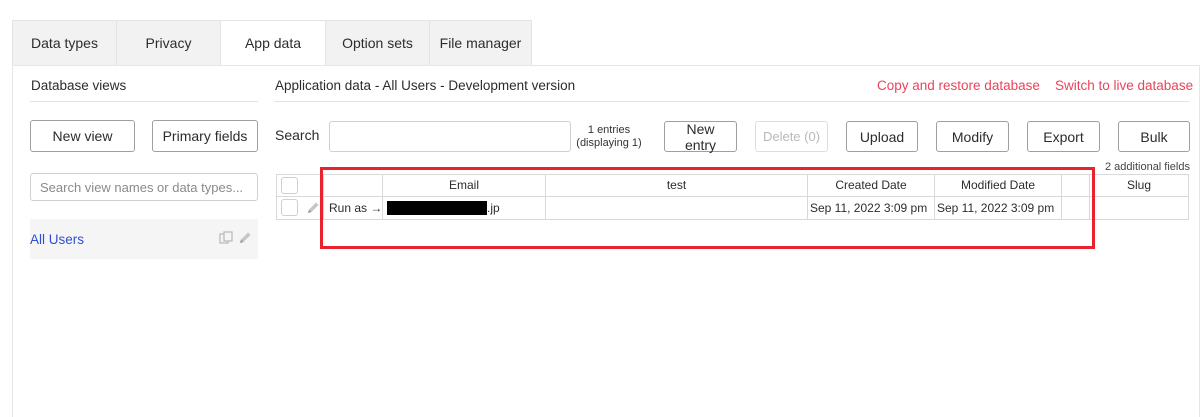 This screenshot has width=1200, height=417. I want to click on entries-total: 1 entries, so click(609, 130).